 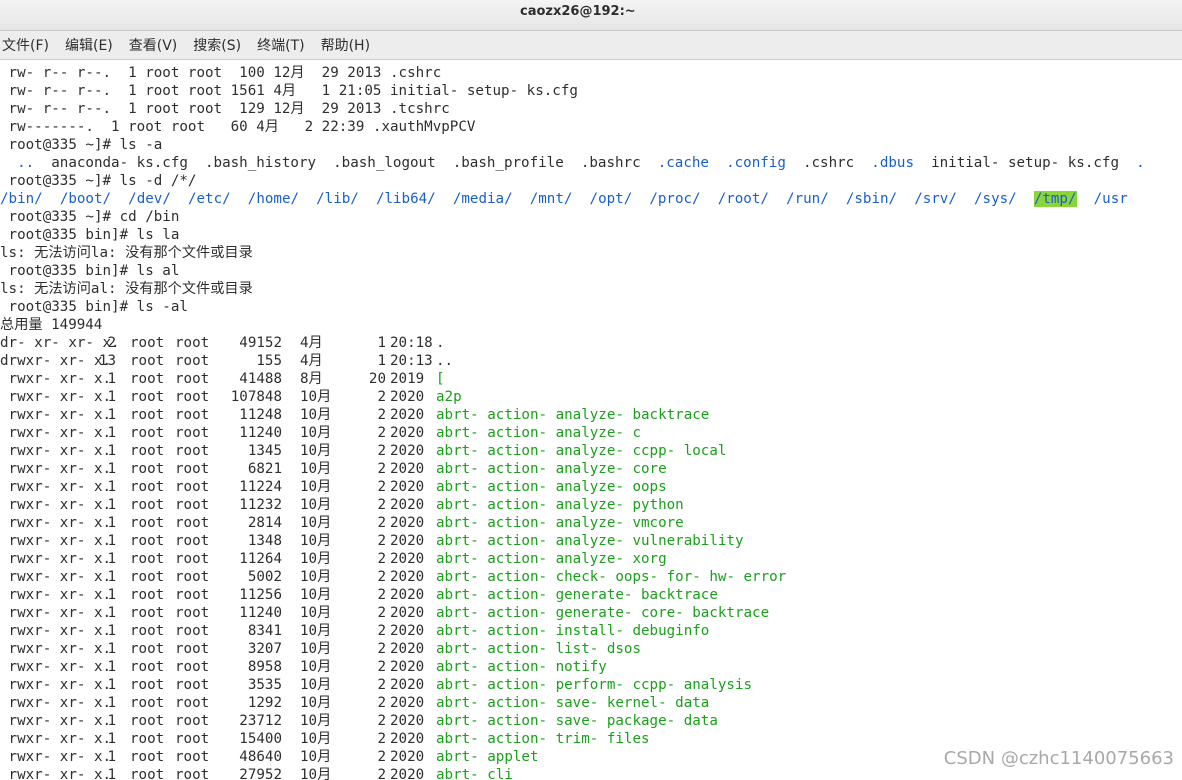 I want to click on file-day: 1, so click(x=381, y=361).